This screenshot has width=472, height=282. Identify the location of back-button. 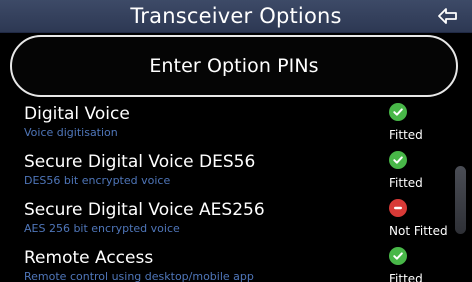
(448, 16).